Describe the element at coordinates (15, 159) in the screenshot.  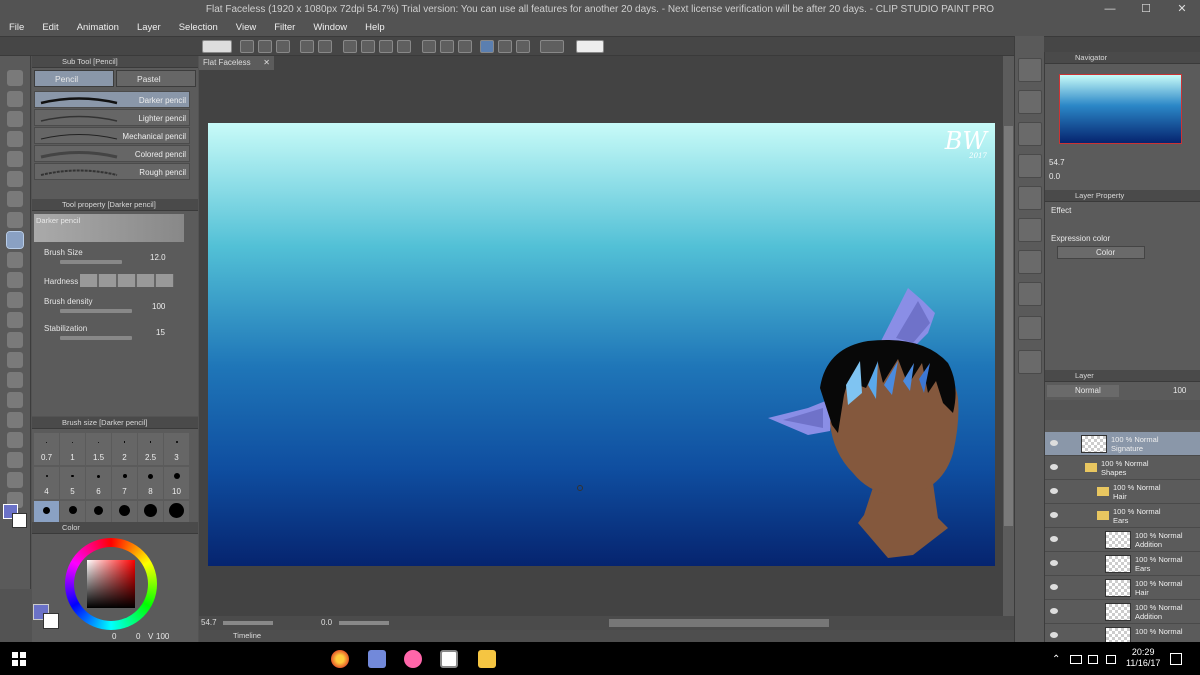
I see `selection-tool-icon` at that location.